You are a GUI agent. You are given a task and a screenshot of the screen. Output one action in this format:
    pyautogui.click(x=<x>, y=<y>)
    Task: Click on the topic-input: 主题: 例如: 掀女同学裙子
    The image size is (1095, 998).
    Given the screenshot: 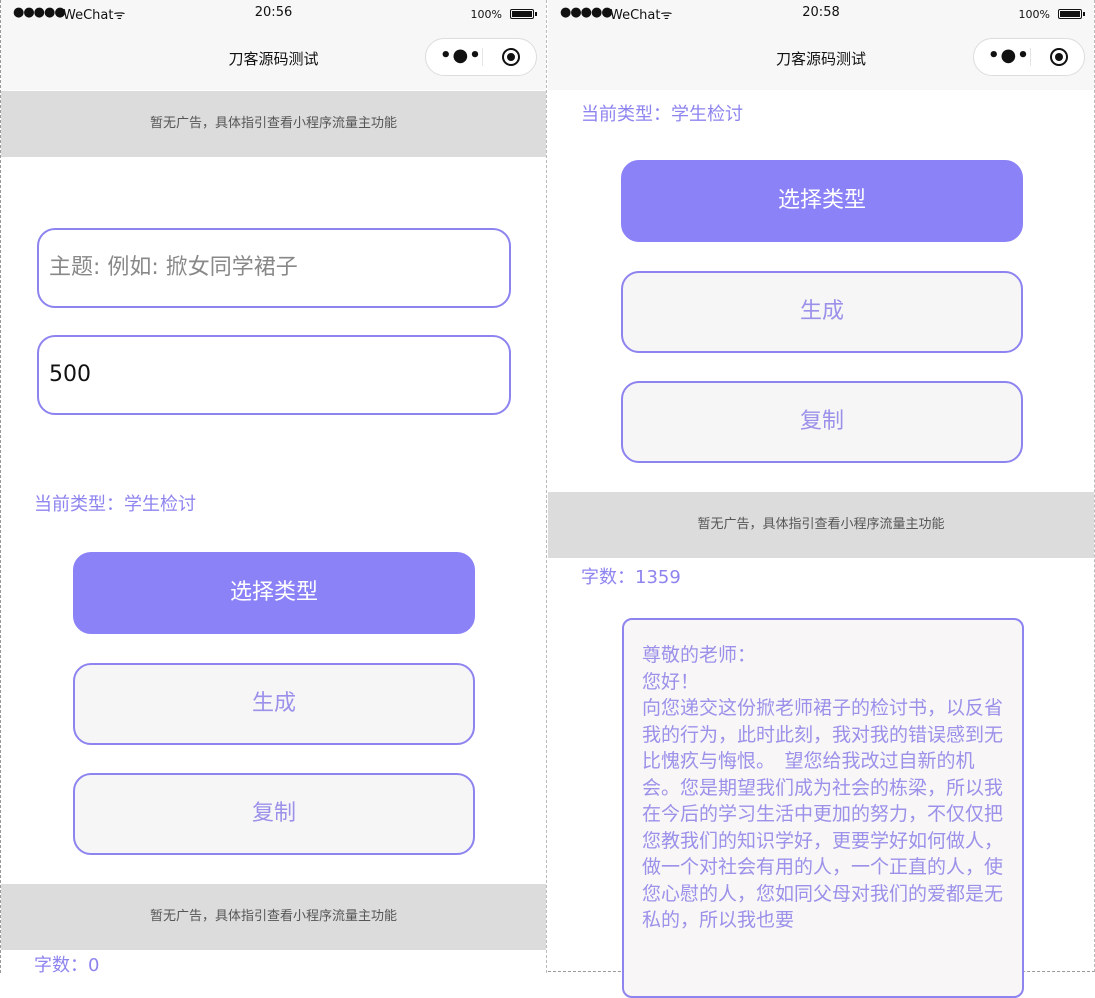 What is the action you would take?
    pyautogui.click(x=274, y=268)
    